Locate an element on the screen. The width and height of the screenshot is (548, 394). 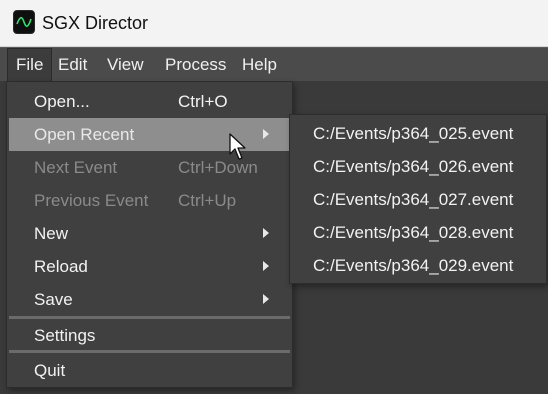
menu-item-quit: Quit is located at coordinates (149, 370).